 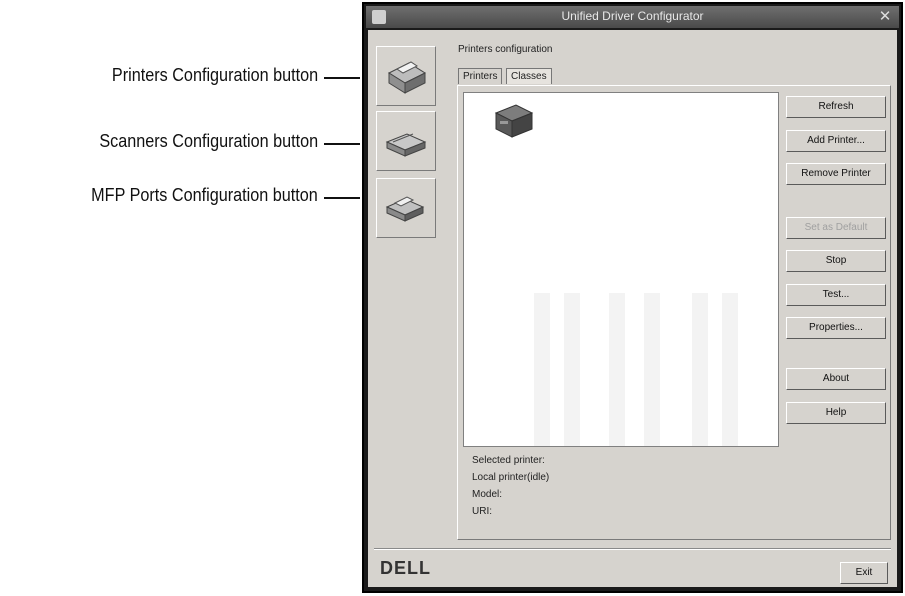 I want to click on titlebar: Unified Driver Configurator ✕, so click(x=632, y=17).